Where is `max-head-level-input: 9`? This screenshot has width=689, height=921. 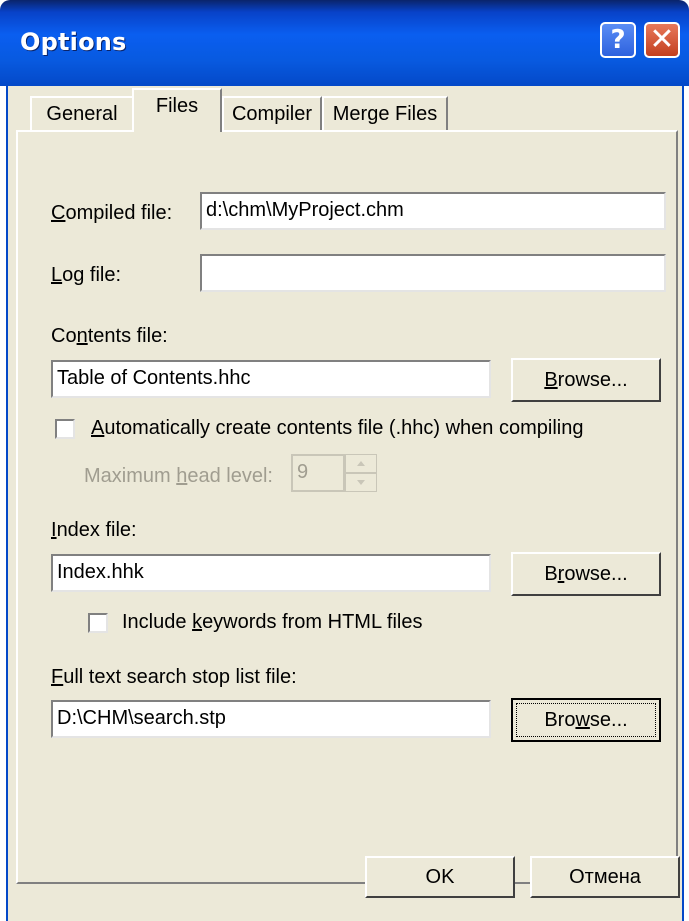 max-head-level-input: 9 is located at coordinates (318, 473).